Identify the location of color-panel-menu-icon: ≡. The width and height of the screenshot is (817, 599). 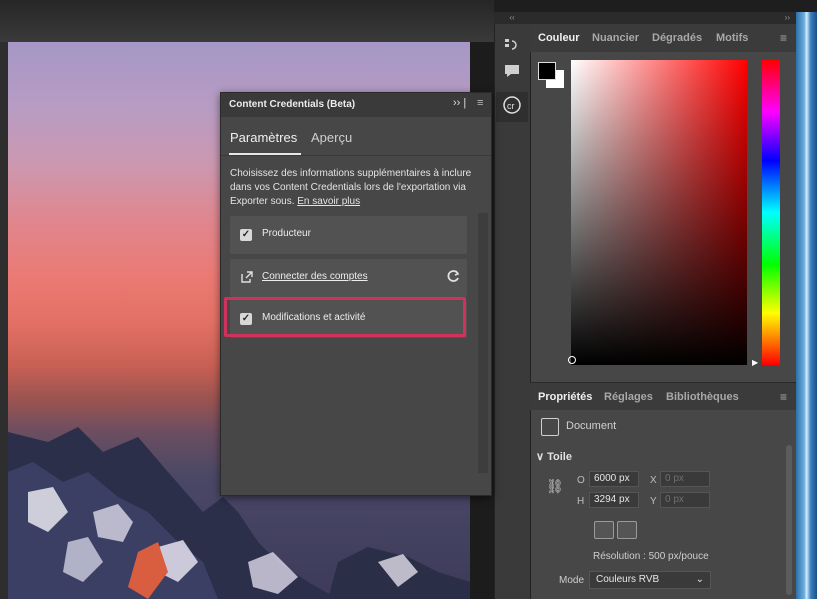
(783, 38).